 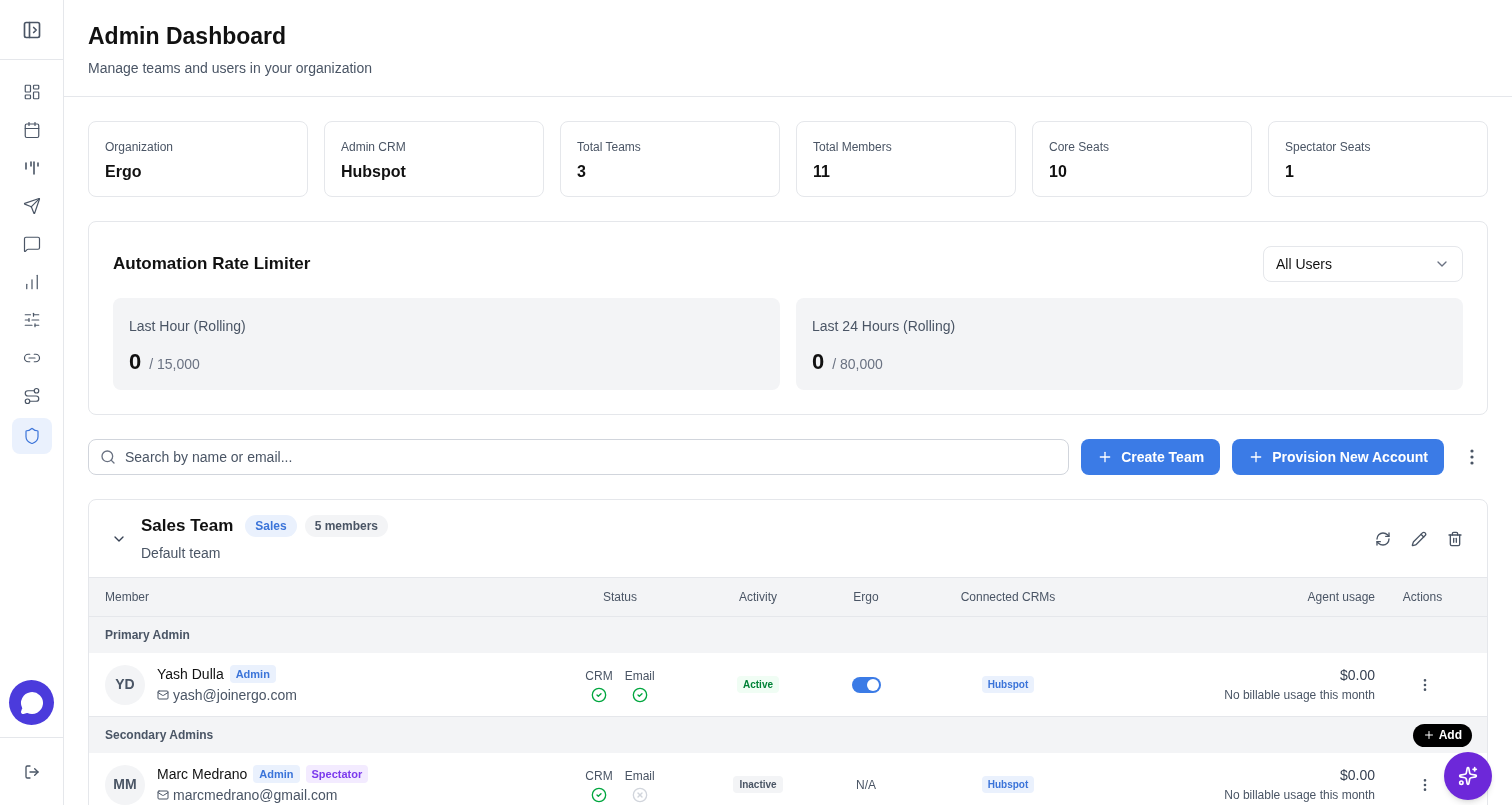 What do you see at coordinates (271, 526) in the screenshot?
I see `team-tag: Sales` at bounding box center [271, 526].